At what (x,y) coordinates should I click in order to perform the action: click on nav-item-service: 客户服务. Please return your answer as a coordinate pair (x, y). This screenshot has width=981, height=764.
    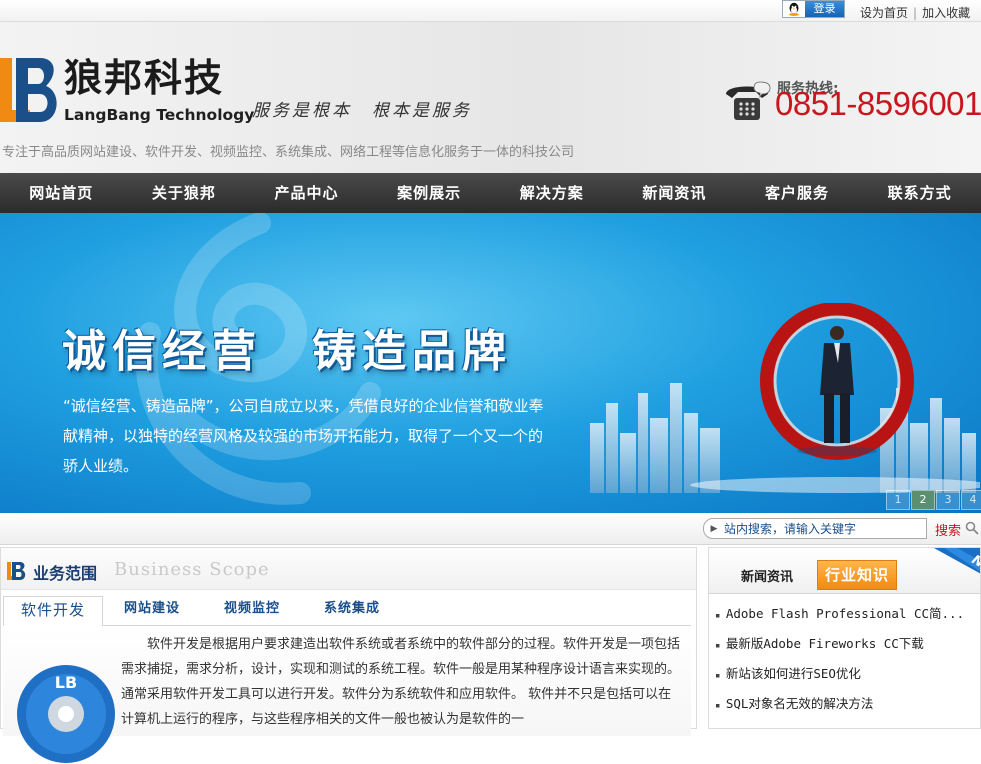
    Looking at the image, I should click on (797, 193).